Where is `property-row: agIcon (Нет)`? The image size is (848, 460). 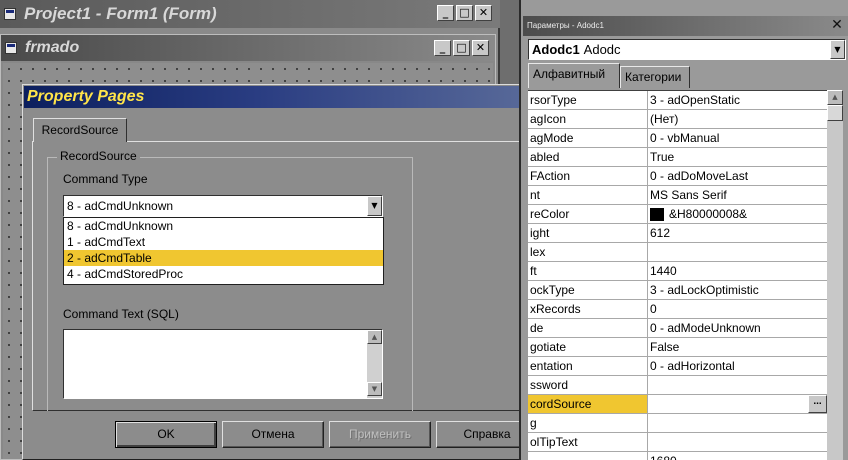
property-row: agIcon (Нет) is located at coordinates (677, 119).